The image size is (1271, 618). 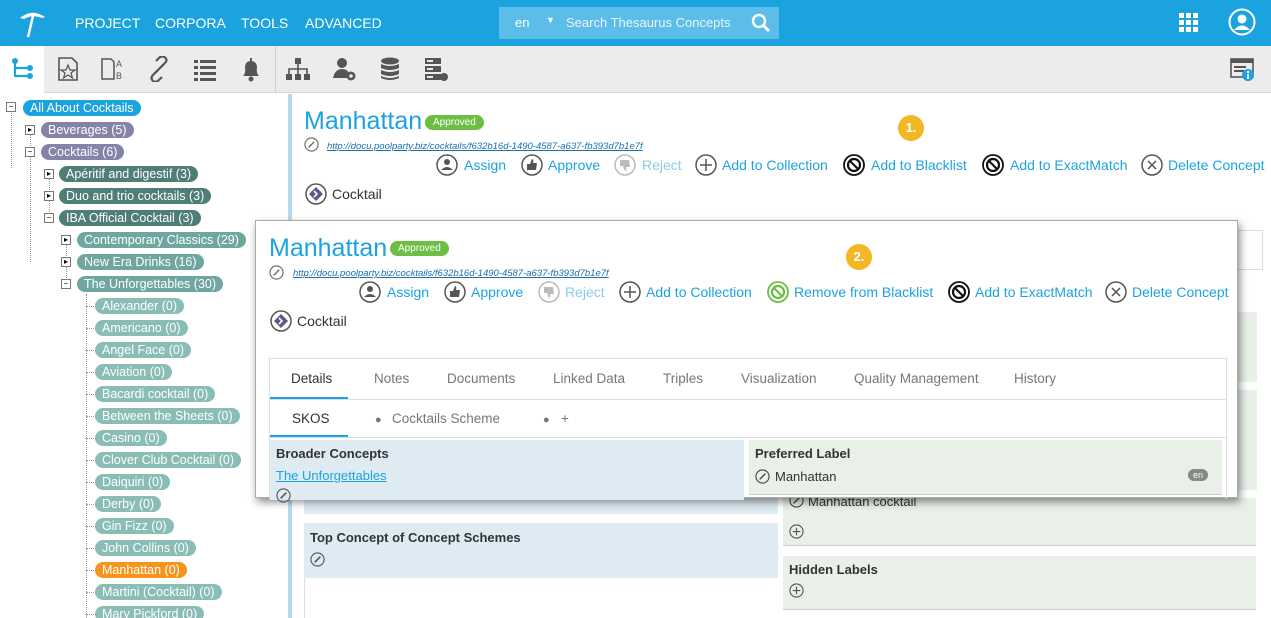 I want to click on add-to-exactmatch-button: Add to ExactMatch, so click(x=1069, y=165).